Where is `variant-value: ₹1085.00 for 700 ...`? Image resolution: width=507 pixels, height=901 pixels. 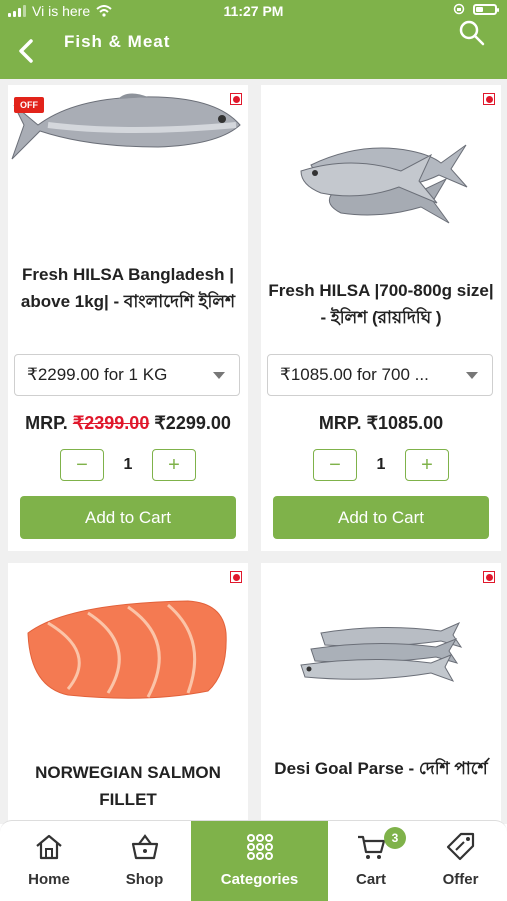
variant-value: ₹1085.00 for 700 ... is located at coordinates (354, 374).